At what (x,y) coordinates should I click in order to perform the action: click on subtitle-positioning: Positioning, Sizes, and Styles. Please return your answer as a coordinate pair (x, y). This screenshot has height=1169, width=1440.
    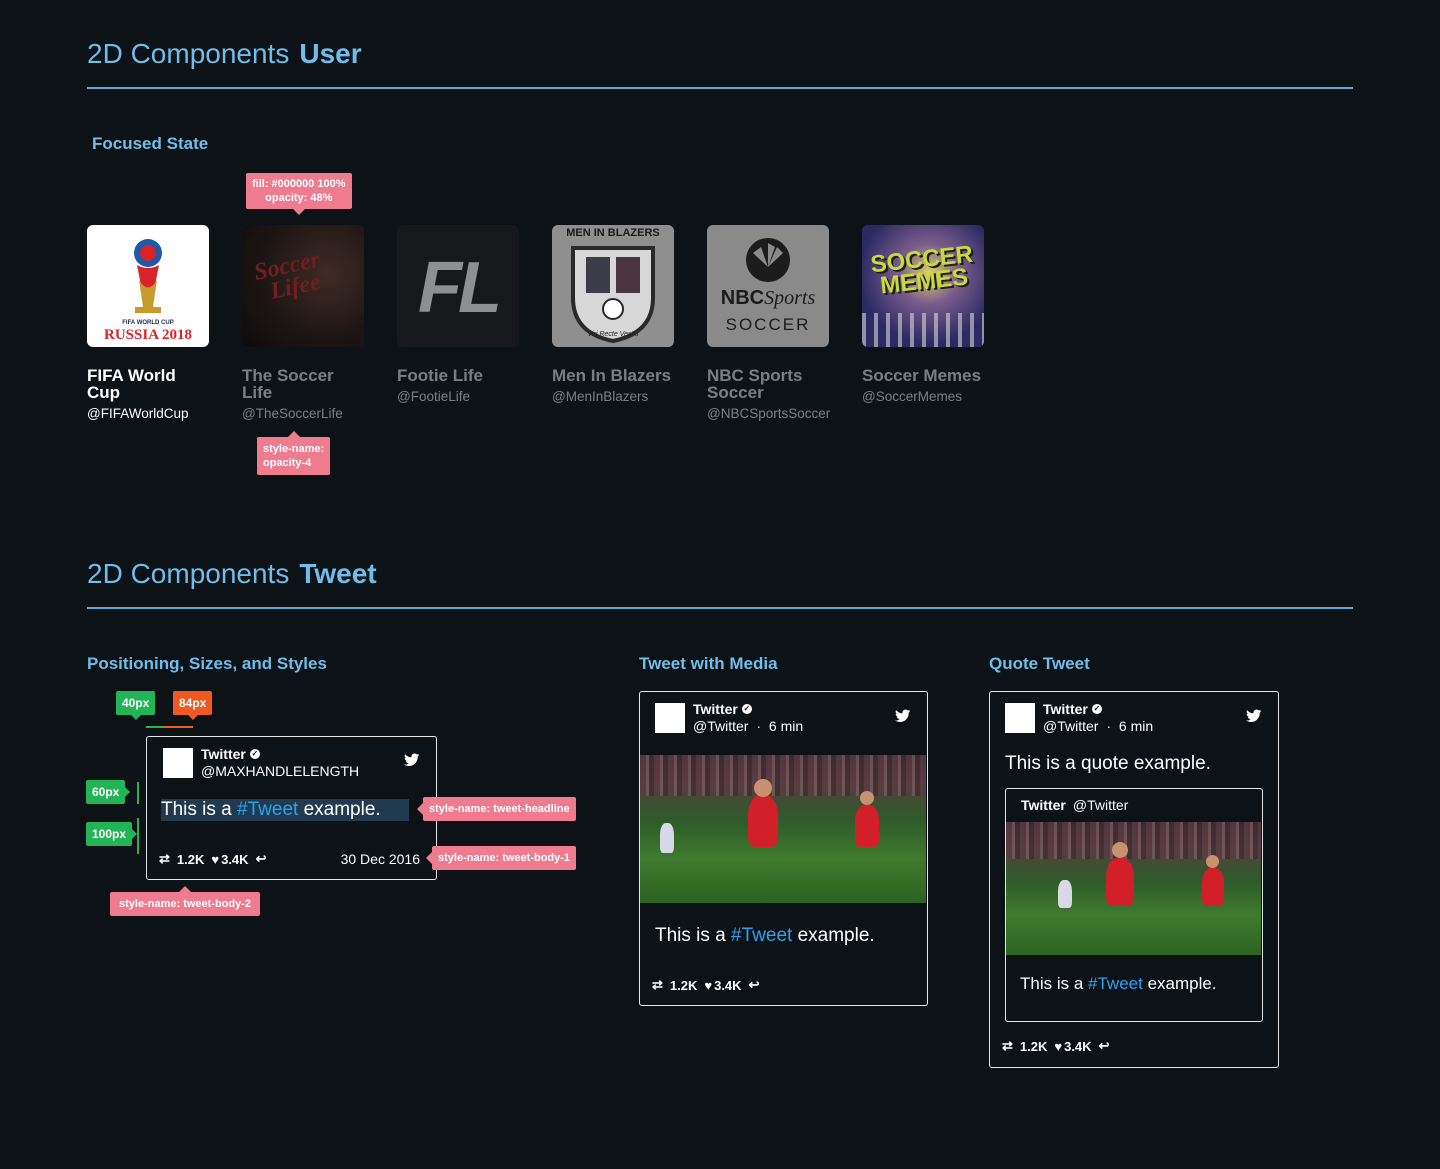
    Looking at the image, I should click on (207, 663).